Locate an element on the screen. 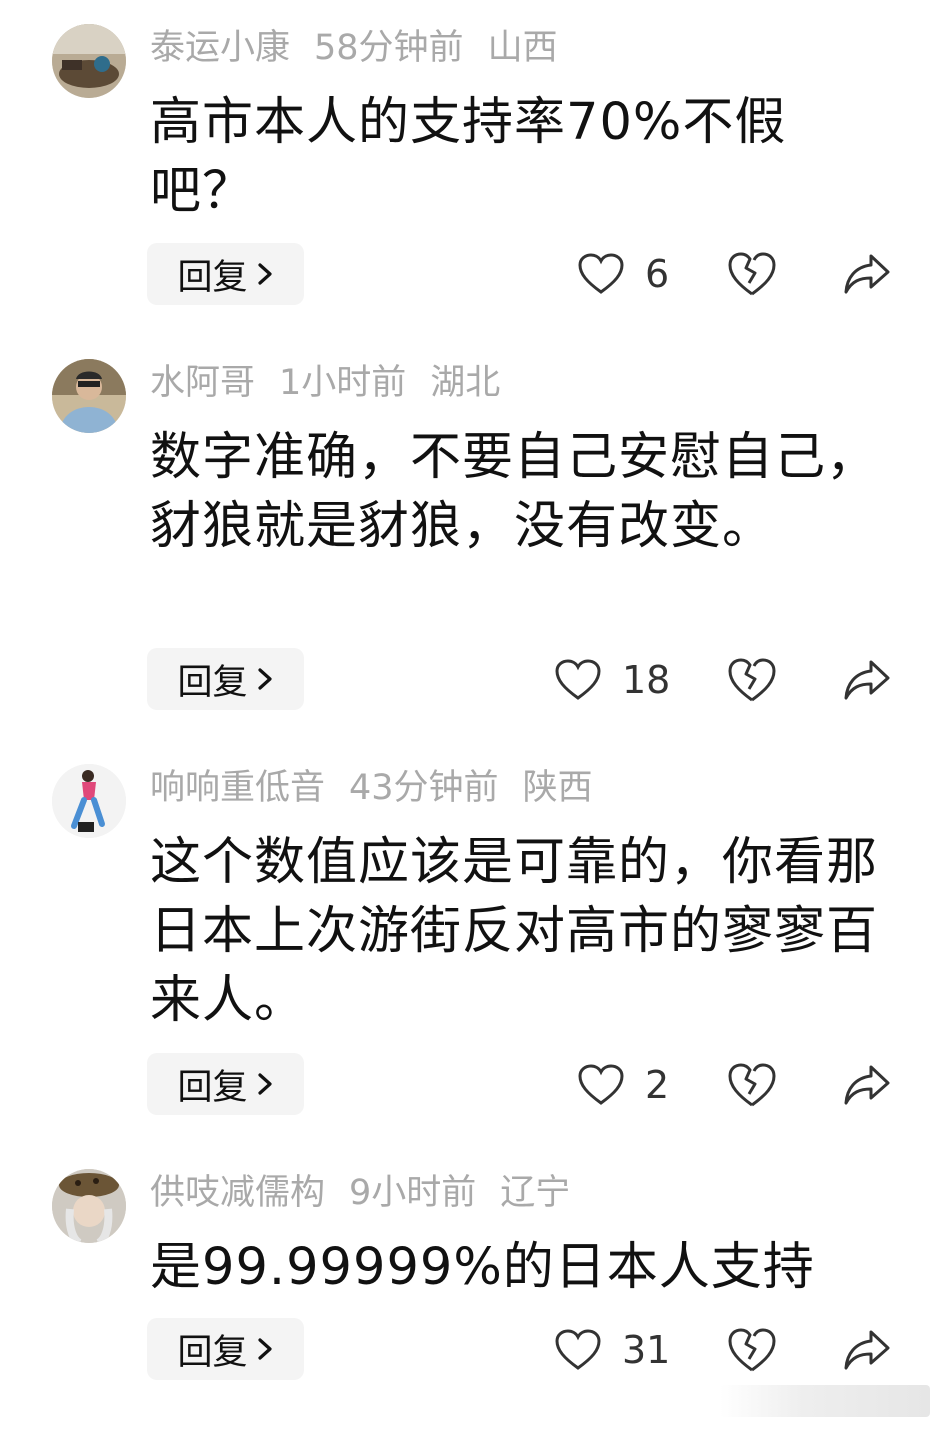  like-button: 6 is located at coordinates (634, 274).